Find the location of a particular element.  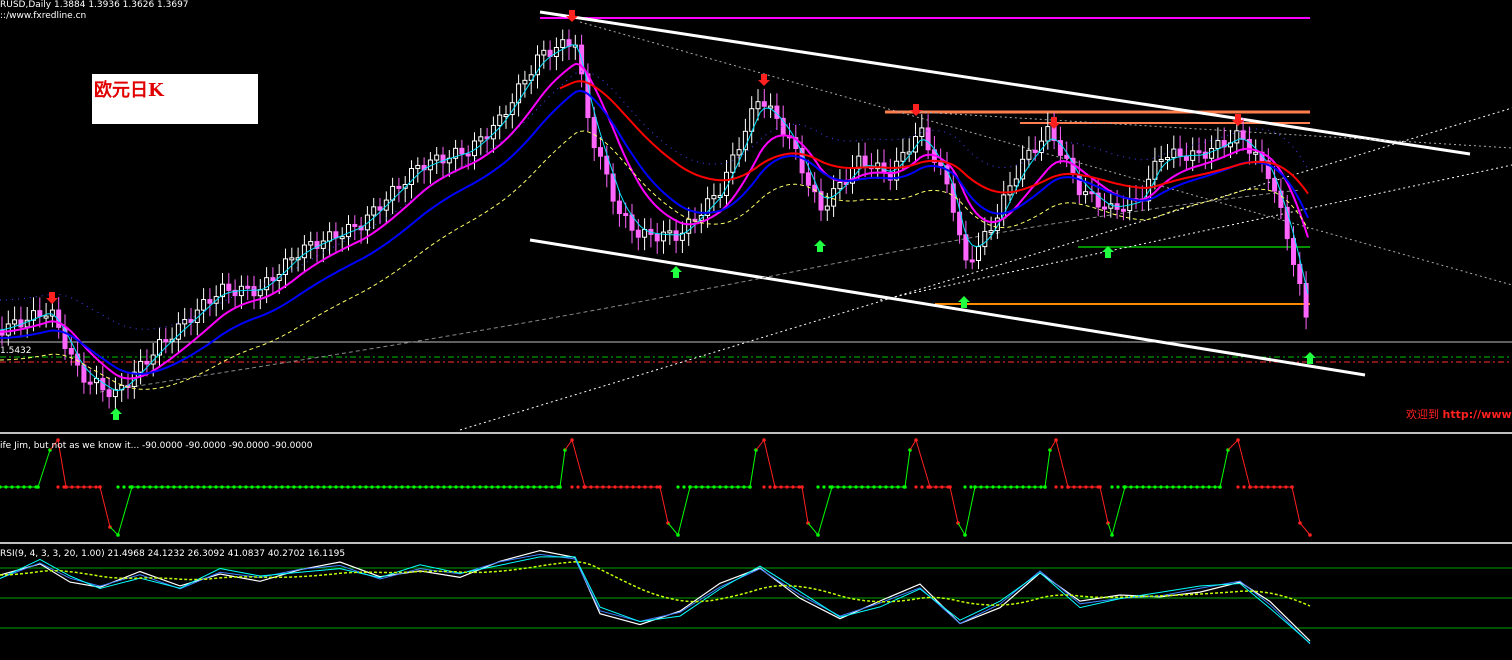

trend-line-b is located at coordinates (1195, 232).